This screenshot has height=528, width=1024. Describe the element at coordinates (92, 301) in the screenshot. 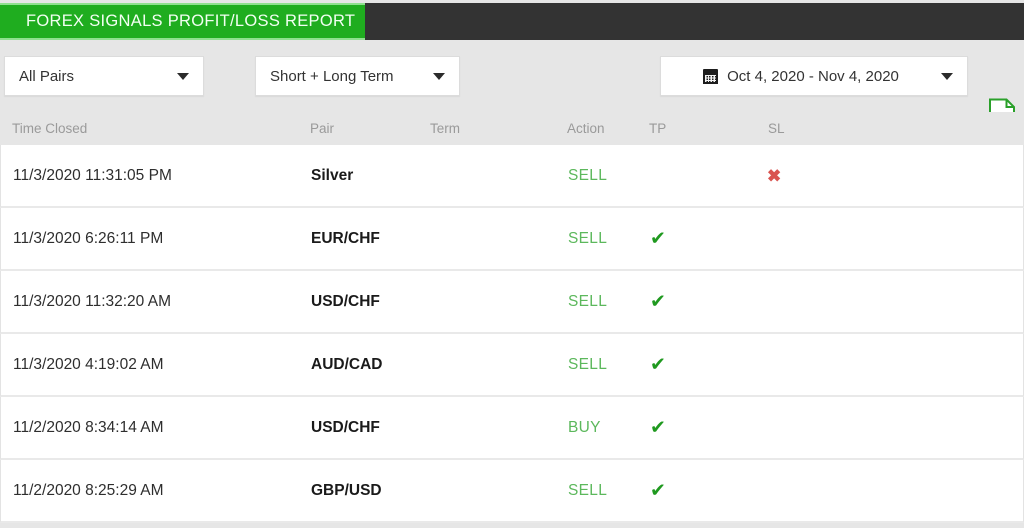

I see `cell-time-closed: 11/3/2020 11:32:20 AM` at that location.